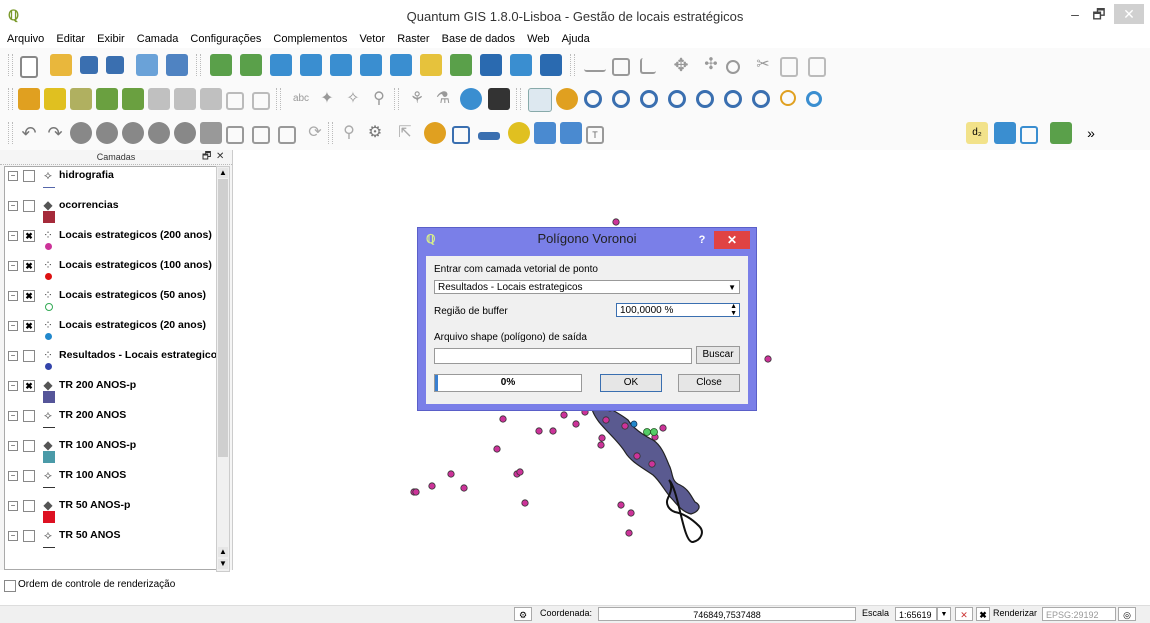 Image resolution: width=1150 pixels, height=623 pixels. Describe the element at coordinates (110, 512) in the screenshot. I see `layer-item: − ◆ TR 50 ANOS-p` at that location.